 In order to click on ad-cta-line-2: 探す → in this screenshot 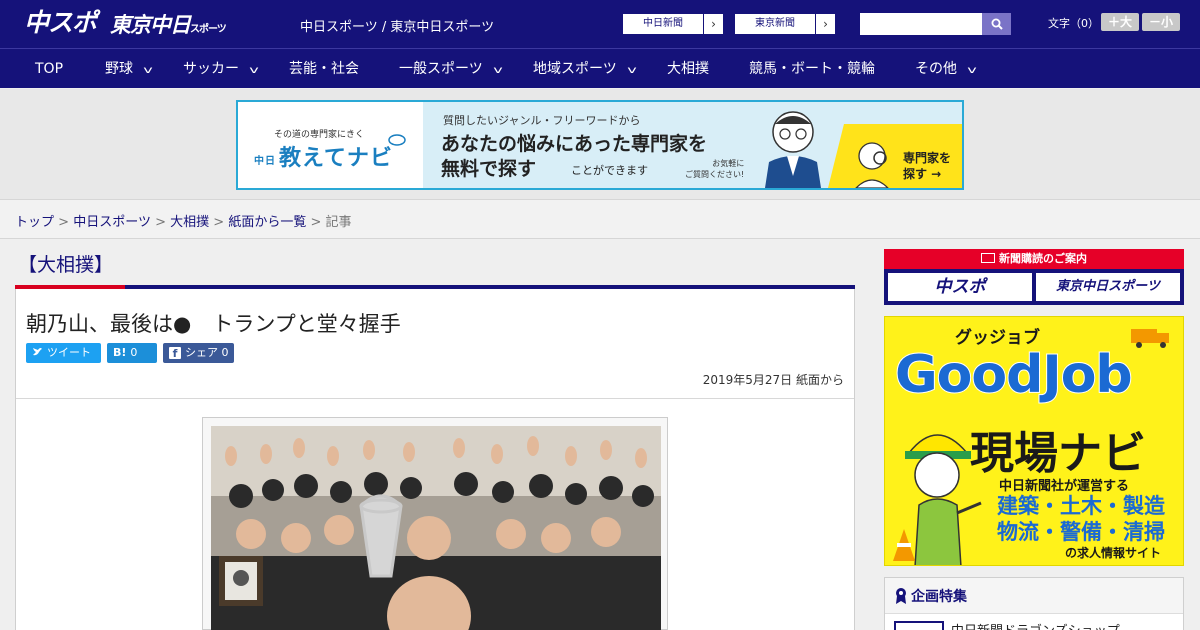, I will do `click(922, 174)`.